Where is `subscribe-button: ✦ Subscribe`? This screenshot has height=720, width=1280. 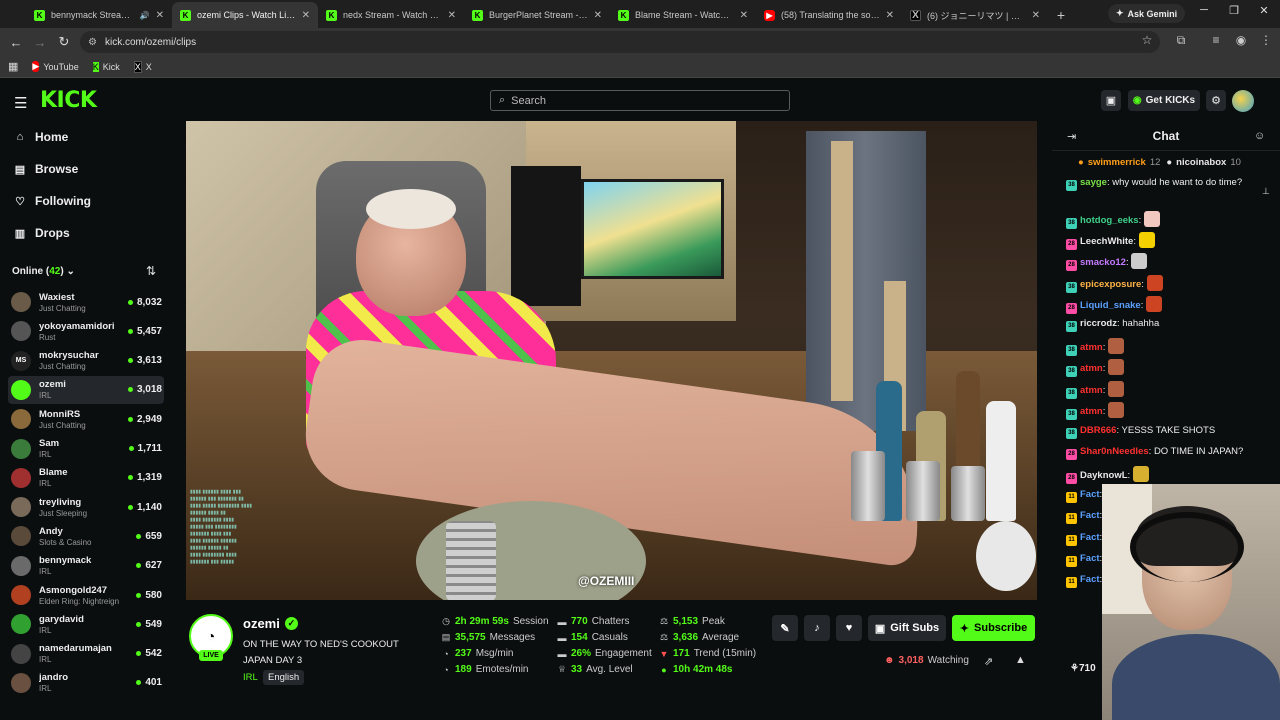
subscribe-button: ✦ Subscribe is located at coordinates (993, 628).